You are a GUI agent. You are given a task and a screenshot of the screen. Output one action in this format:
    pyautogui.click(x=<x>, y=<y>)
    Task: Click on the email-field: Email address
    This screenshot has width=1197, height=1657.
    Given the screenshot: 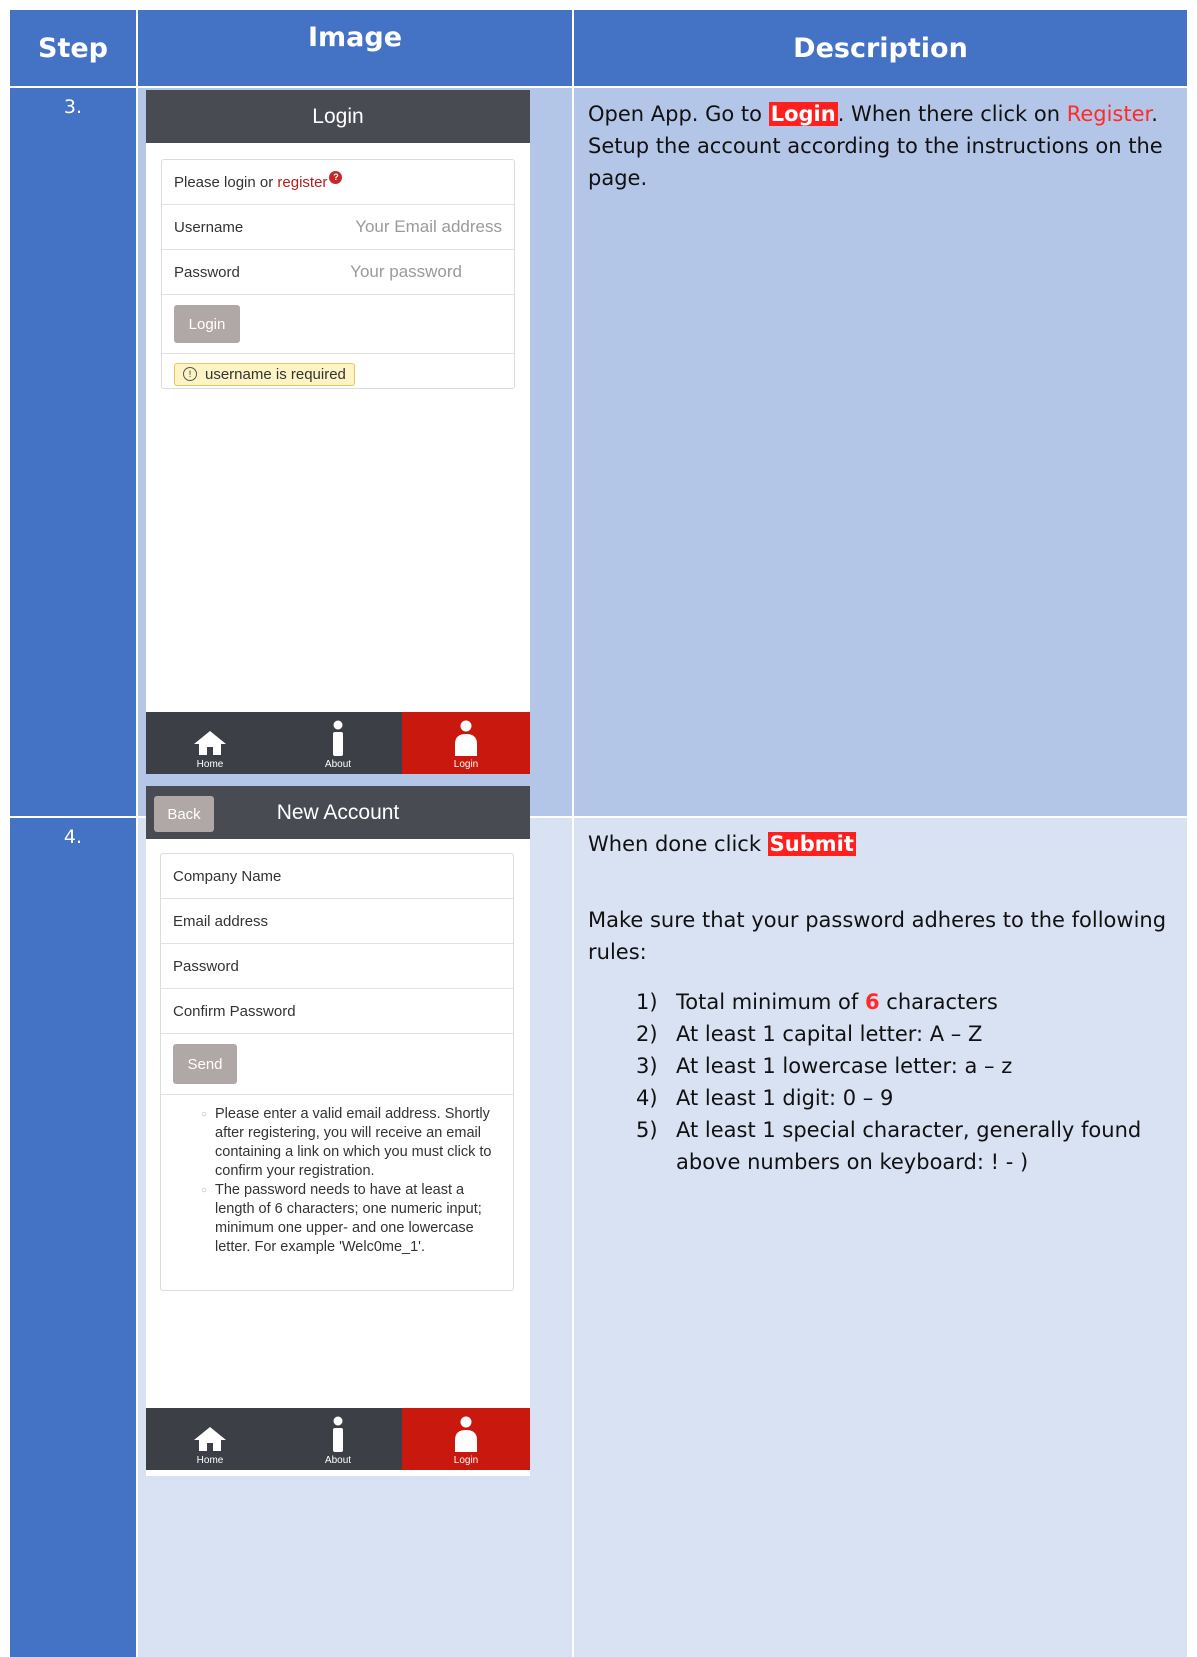 What is the action you would take?
    pyautogui.click(x=337, y=921)
    